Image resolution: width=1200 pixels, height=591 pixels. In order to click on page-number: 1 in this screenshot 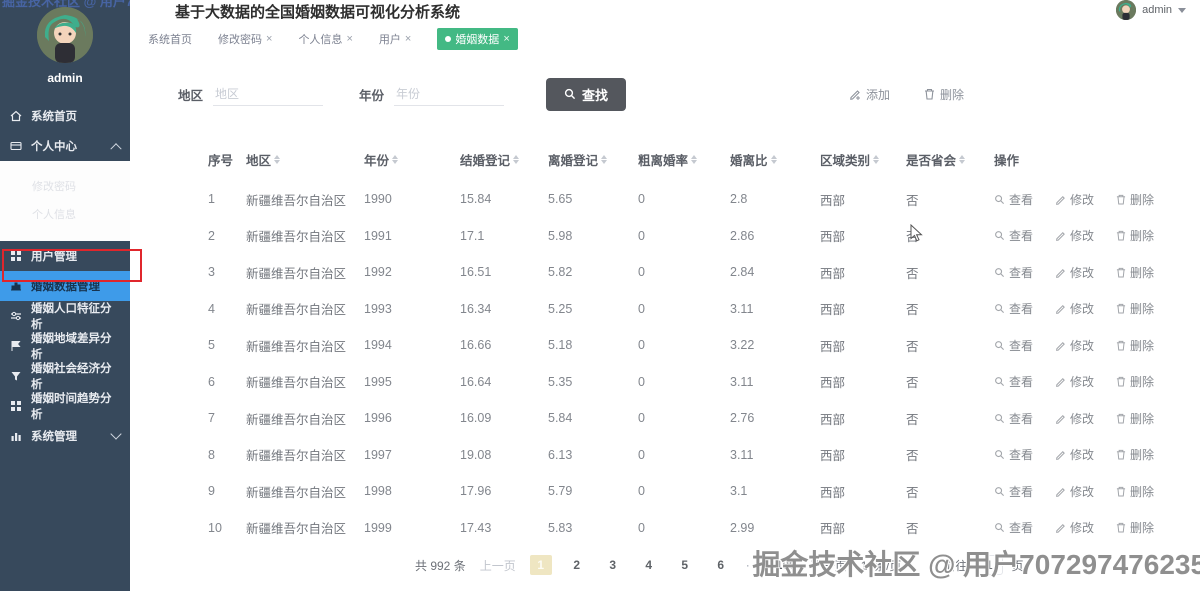, I will do `click(540, 565)`.